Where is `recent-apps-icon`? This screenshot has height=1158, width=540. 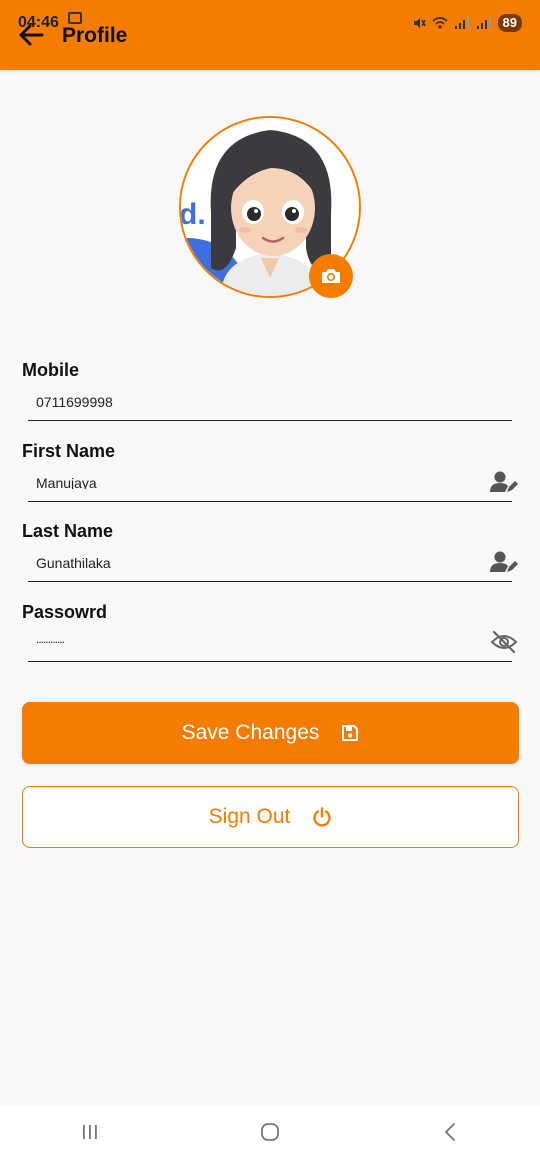 recent-apps-icon is located at coordinates (90, 1132).